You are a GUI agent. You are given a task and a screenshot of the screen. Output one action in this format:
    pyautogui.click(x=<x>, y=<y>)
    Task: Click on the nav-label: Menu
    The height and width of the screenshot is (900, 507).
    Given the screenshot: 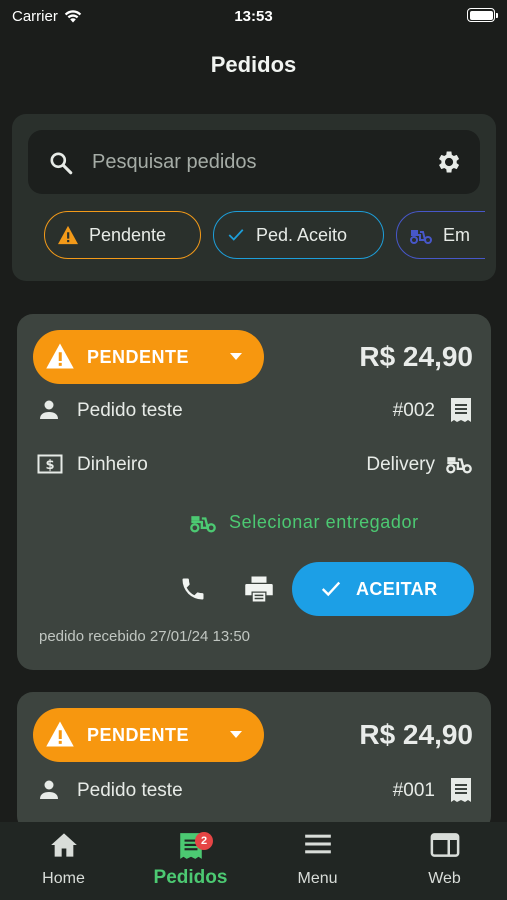 What is the action you would take?
    pyautogui.click(x=317, y=878)
    